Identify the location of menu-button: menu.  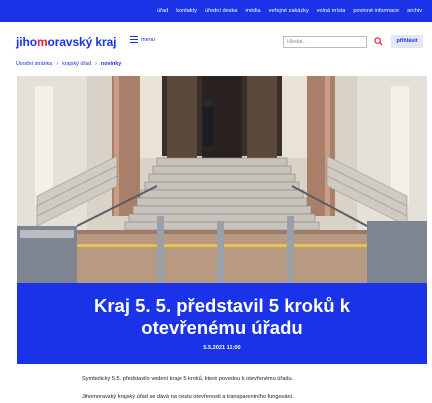
(142, 39).